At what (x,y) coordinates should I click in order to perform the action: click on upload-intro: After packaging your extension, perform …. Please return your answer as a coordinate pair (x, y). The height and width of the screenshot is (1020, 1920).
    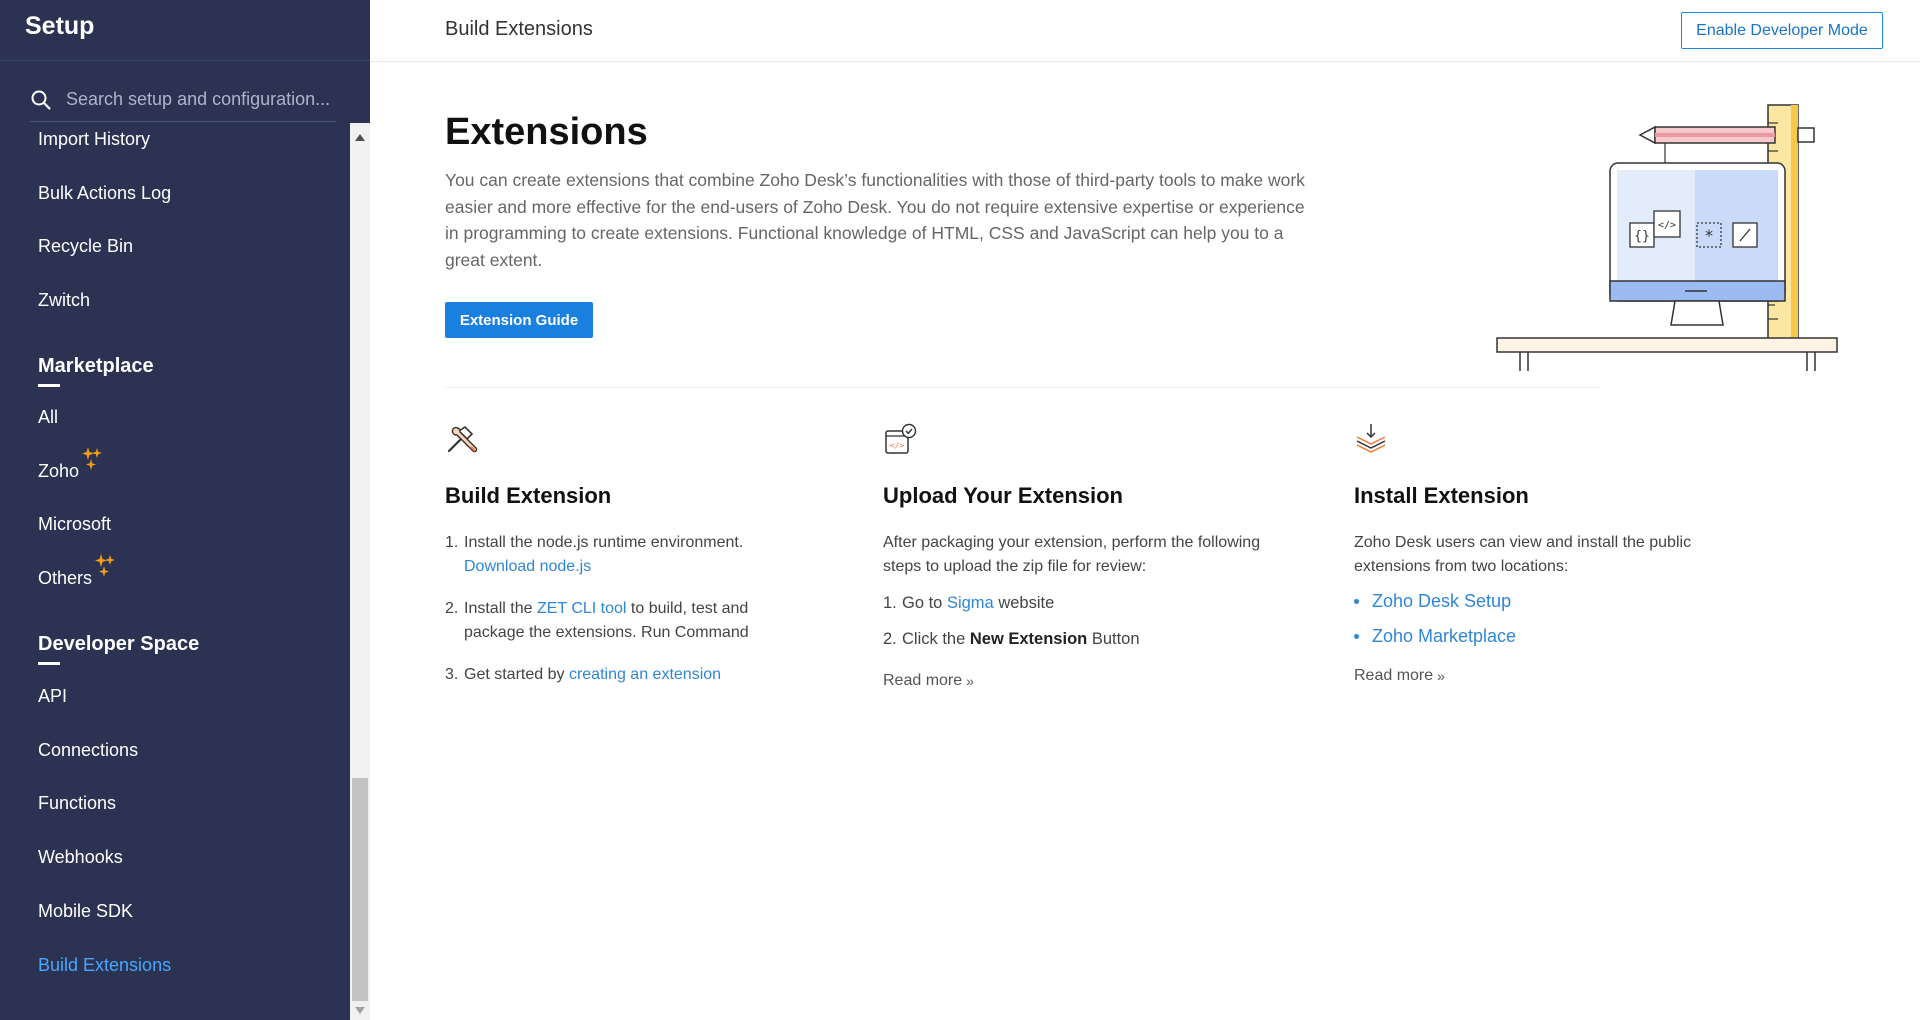
    Looking at the image, I should click on (1072, 542).